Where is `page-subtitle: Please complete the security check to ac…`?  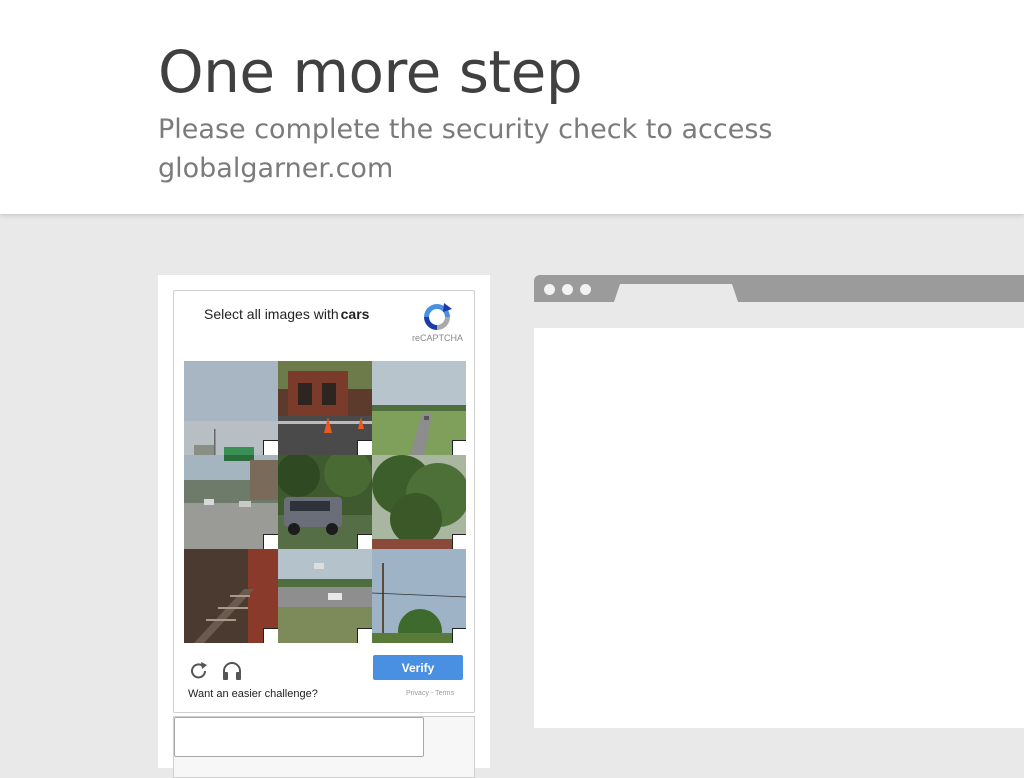 page-subtitle: Please complete the security check to ac… is located at coordinates (465, 149).